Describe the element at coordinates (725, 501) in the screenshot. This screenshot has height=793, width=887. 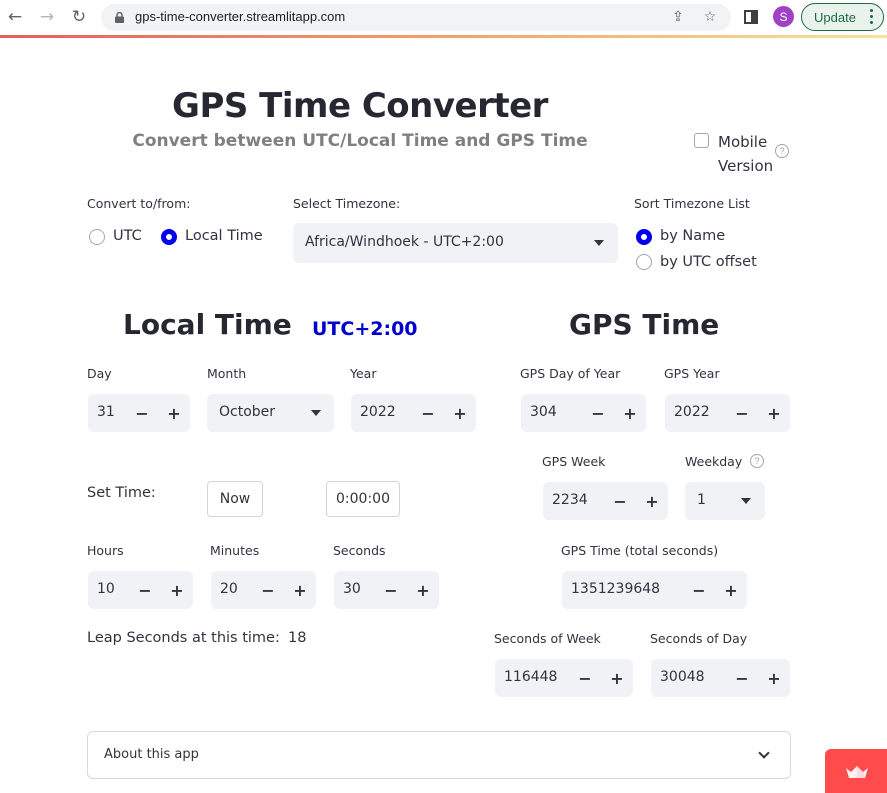
I see `weekday-select: 1` at that location.